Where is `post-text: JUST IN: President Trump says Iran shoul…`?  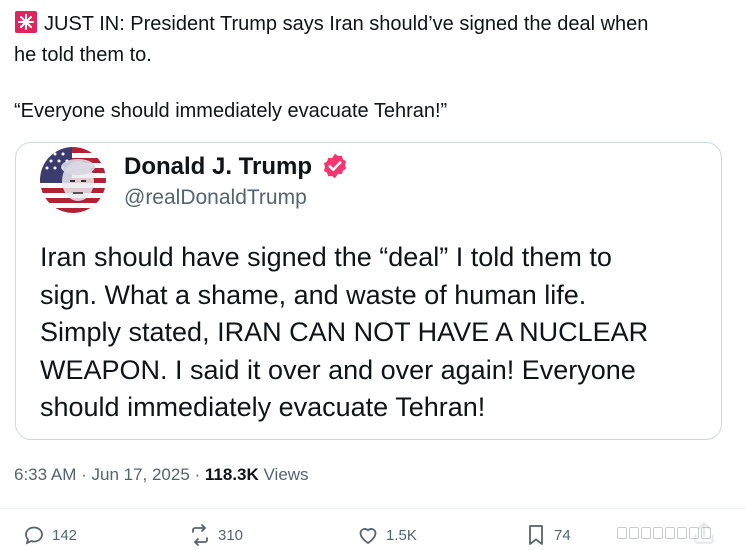
post-text: JUST IN: President Trump says Iran shoul… is located at coordinates (364, 40).